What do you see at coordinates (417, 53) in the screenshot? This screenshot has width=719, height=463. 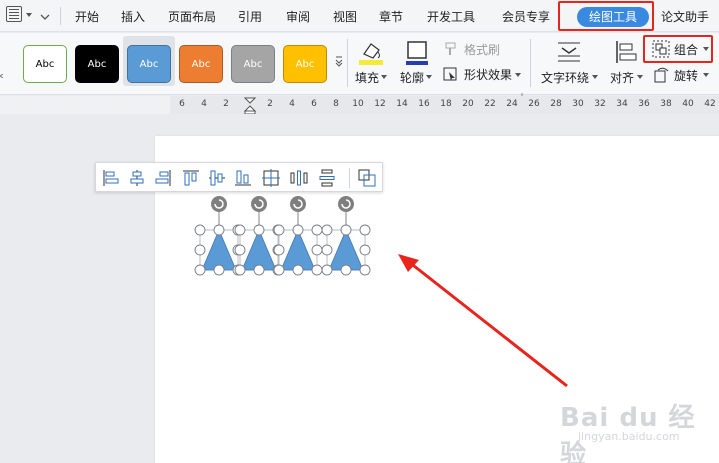 I see `outline-icon` at bounding box center [417, 53].